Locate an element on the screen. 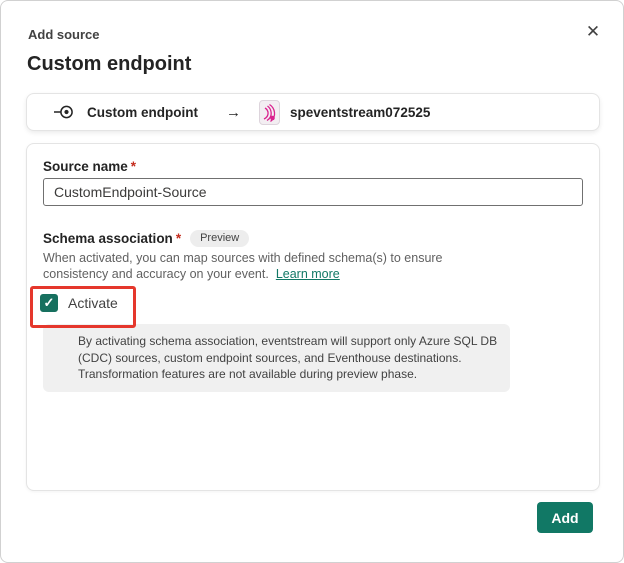 The width and height of the screenshot is (624, 563). activate-checkbox: ✓ is located at coordinates (49, 303).